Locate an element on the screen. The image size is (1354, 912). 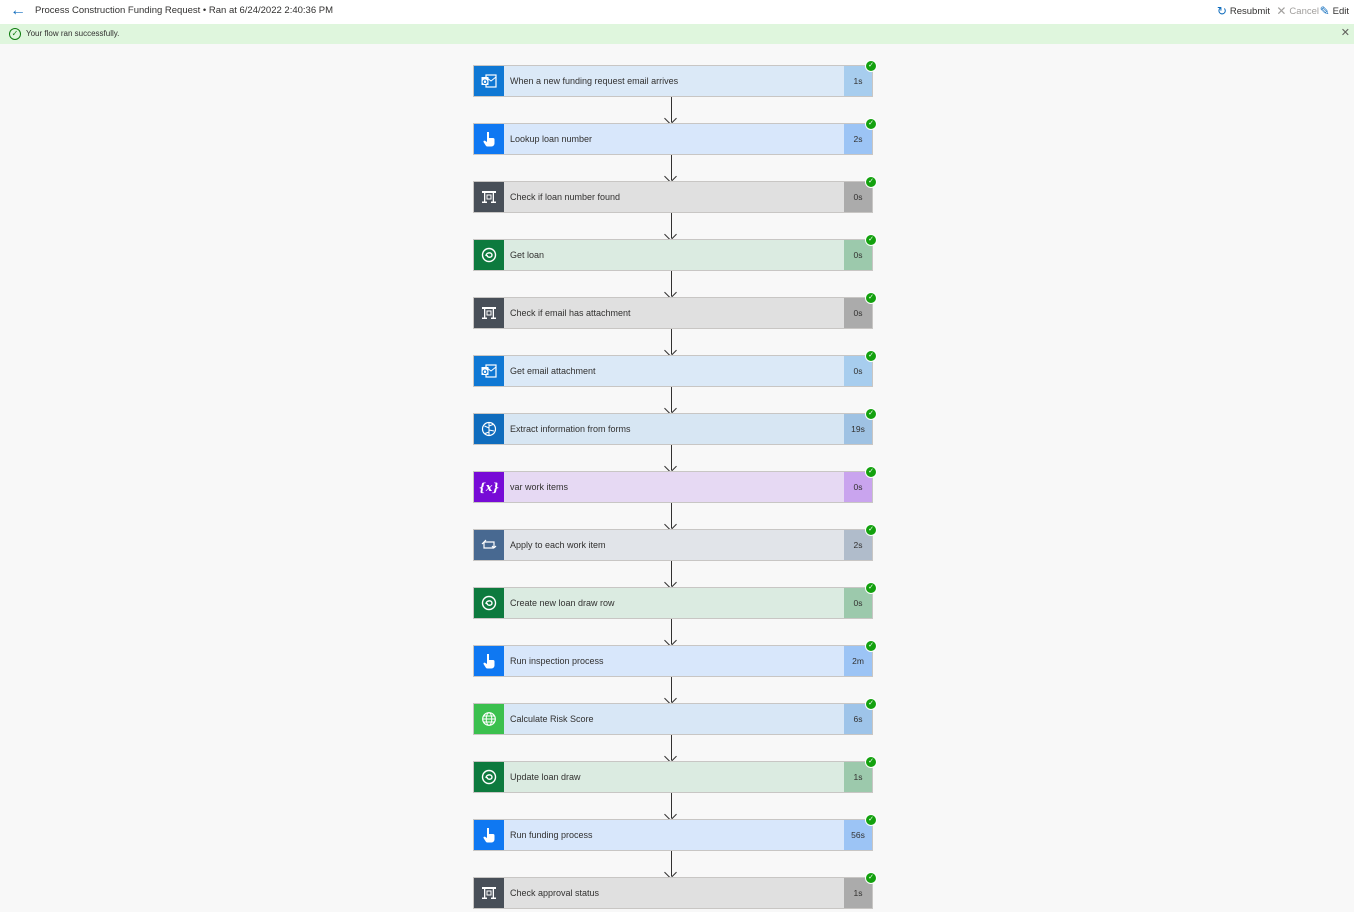
flow-step: Run inspection process 2m ✓ is located at coordinates (675, 658).